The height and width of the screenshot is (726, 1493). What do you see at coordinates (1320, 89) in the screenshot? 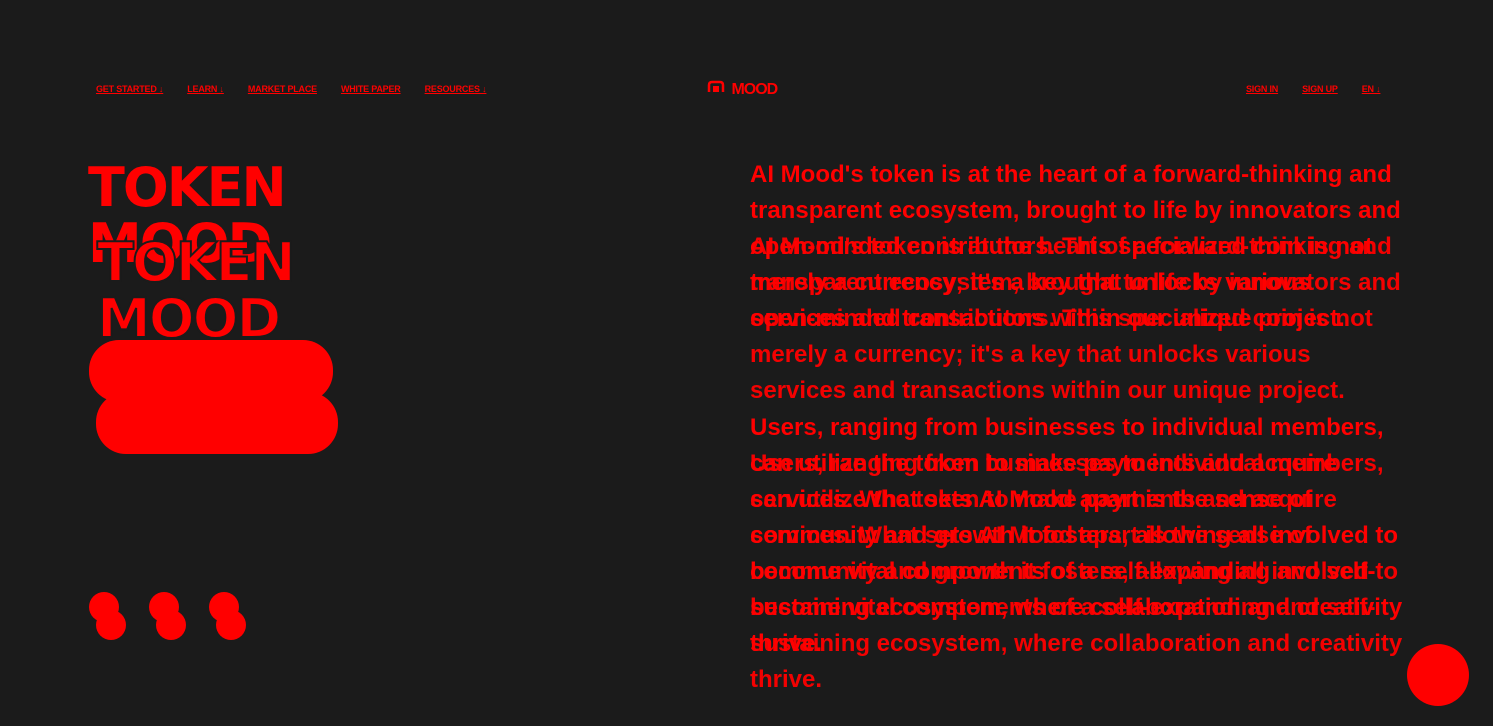
I see `sign-up-link: SIGN UP` at bounding box center [1320, 89].